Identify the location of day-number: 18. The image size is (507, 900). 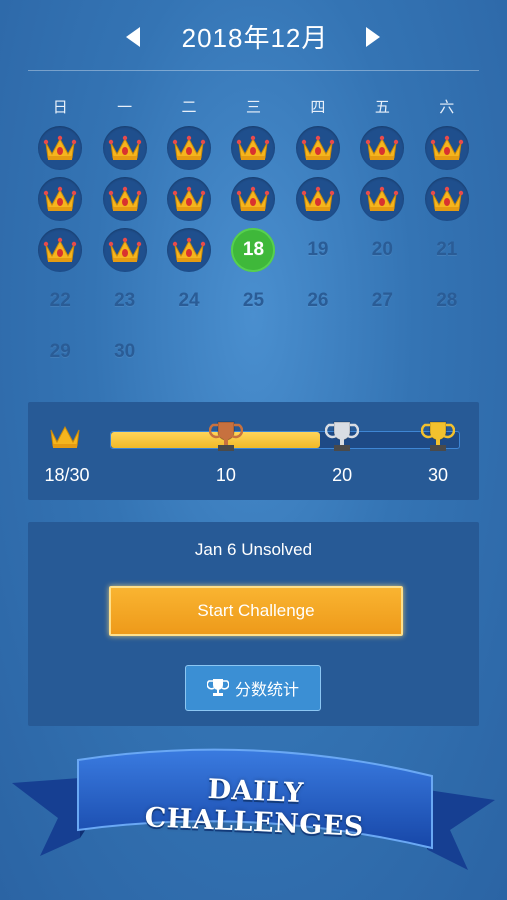
(253, 249).